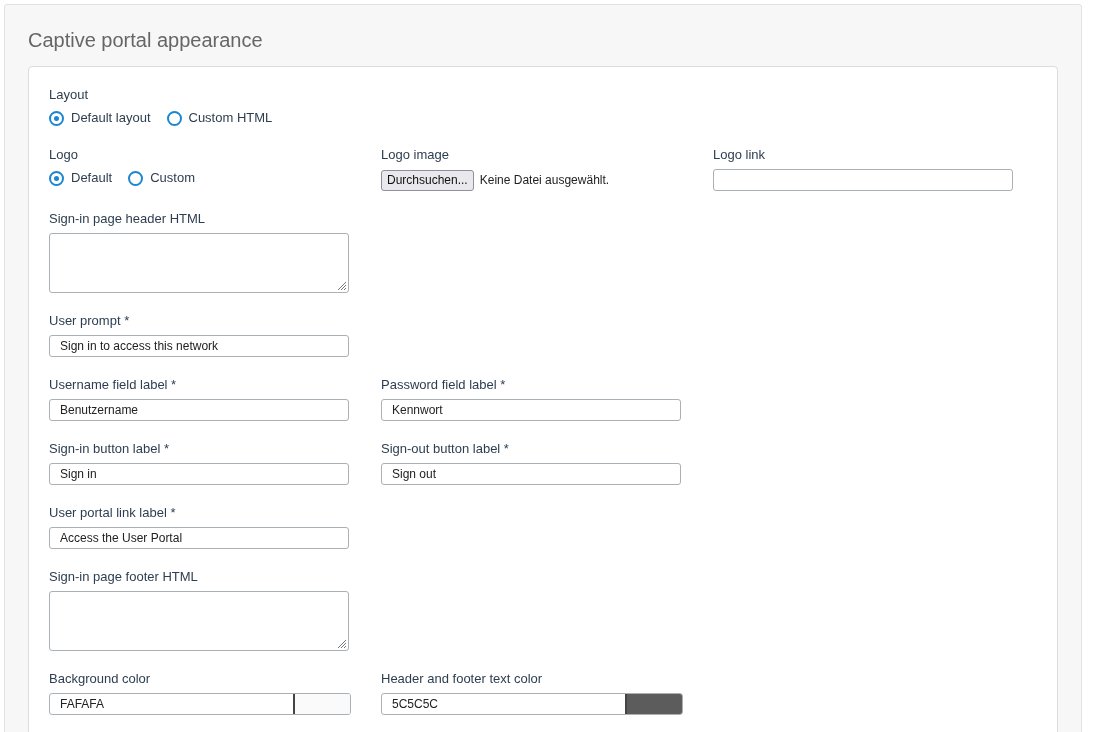  I want to click on field-label: User prompt *, so click(90, 321).